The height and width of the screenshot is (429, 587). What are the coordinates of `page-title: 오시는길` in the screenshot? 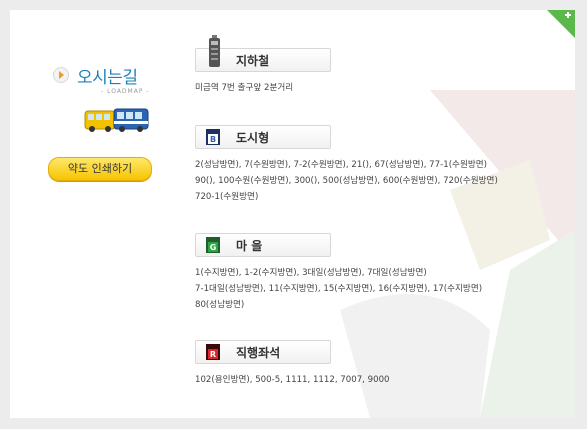 It's located at (107, 78).